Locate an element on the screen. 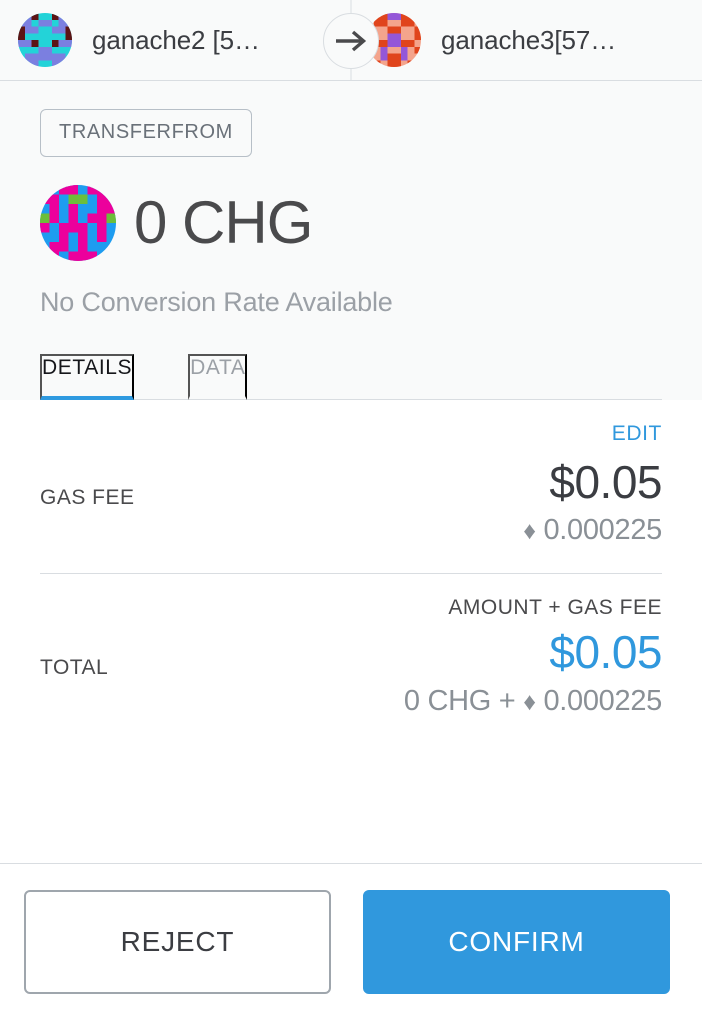 The height and width of the screenshot is (1020, 702). edit-row: EDIT is located at coordinates (351, 423).